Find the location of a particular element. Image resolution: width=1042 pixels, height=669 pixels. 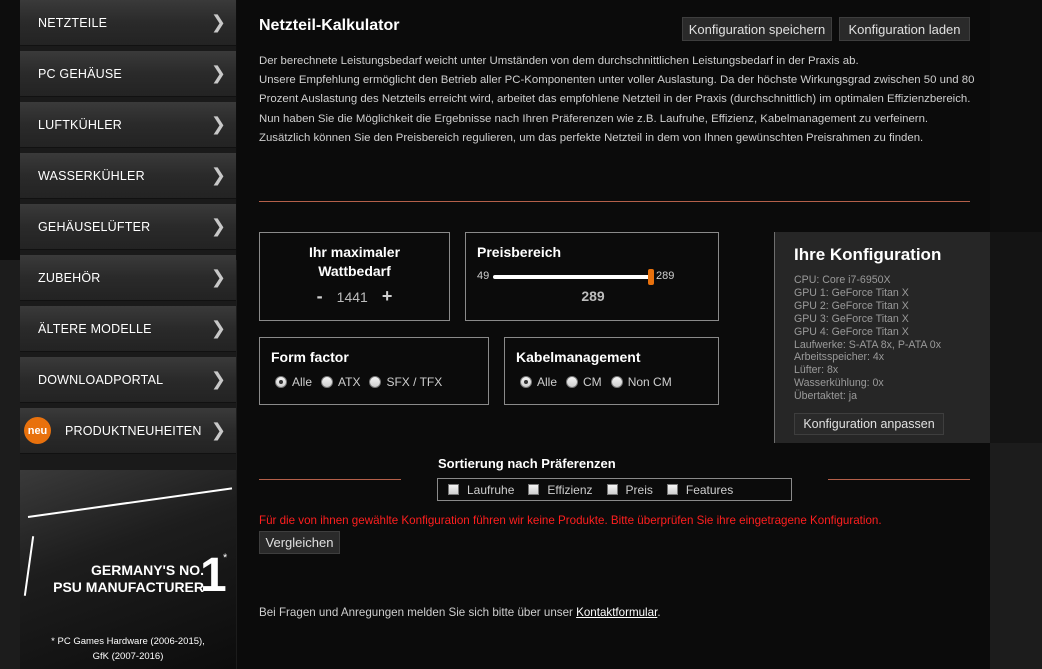

save-config-button: Konfiguration speichern is located at coordinates (757, 29).